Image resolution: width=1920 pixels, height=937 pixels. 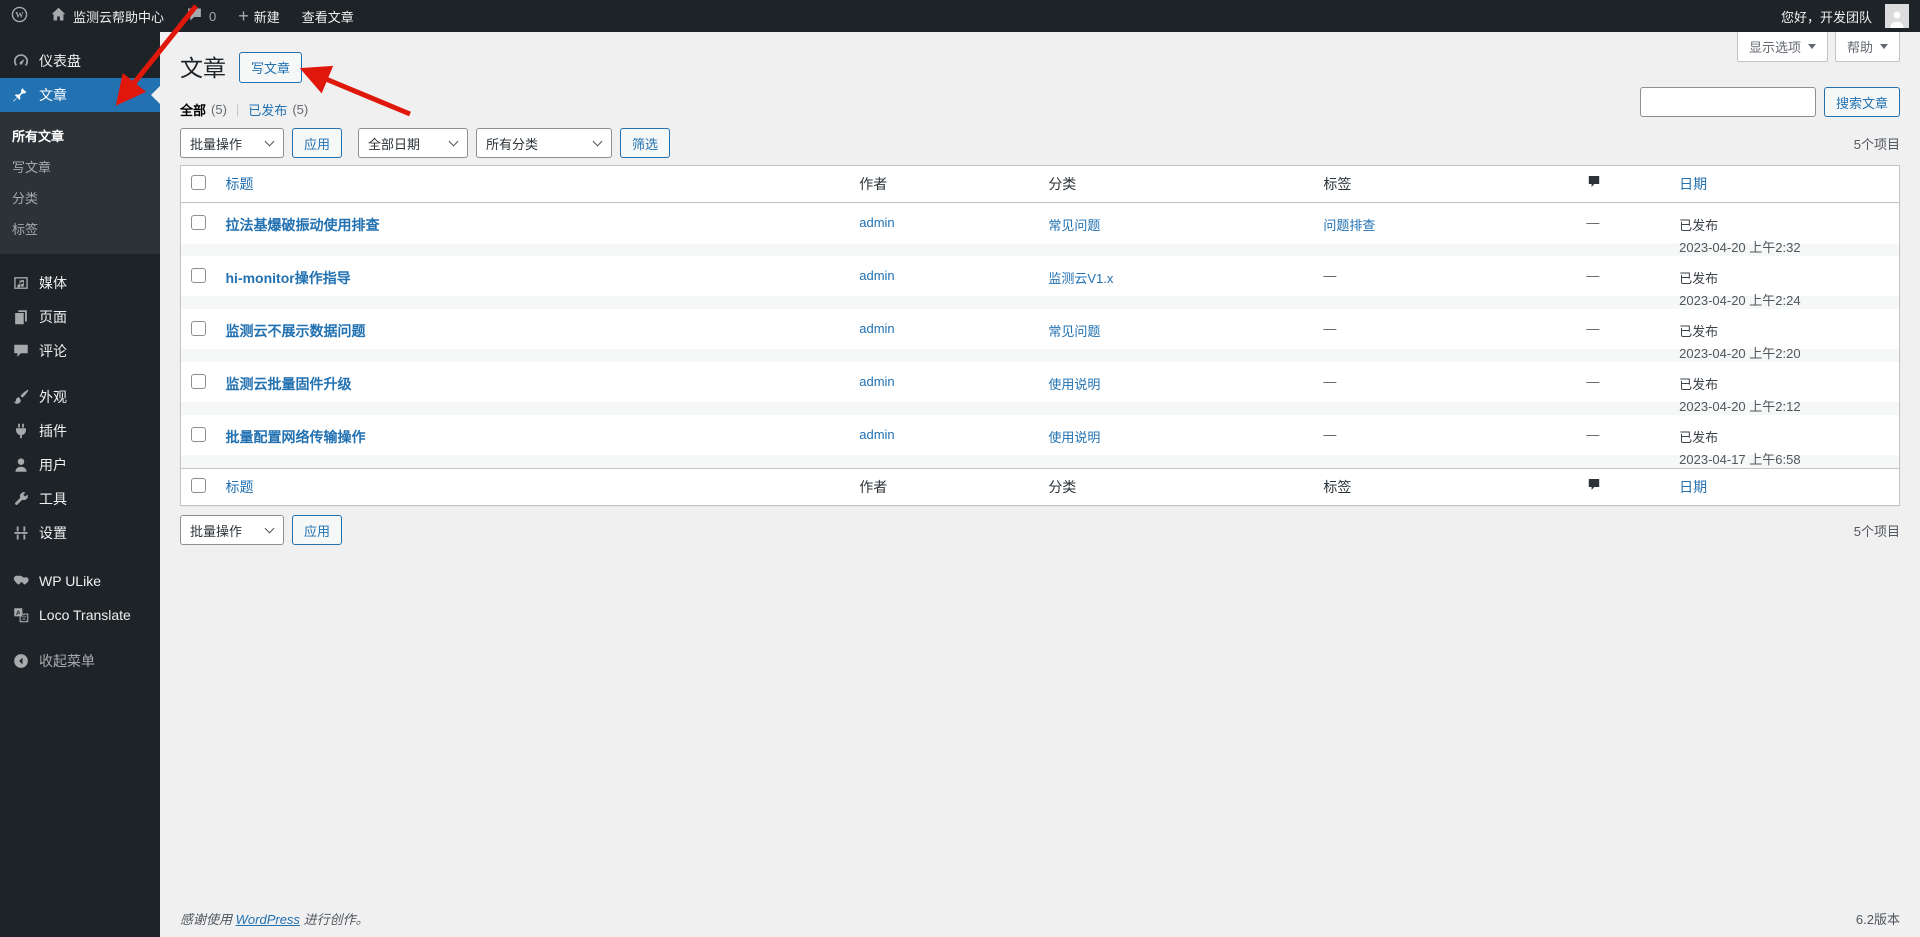 What do you see at coordinates (80, 581) in the screenshot?
I see `sidebar-item-wp-ulike: WP ULike` at bounding box center [80, 581].